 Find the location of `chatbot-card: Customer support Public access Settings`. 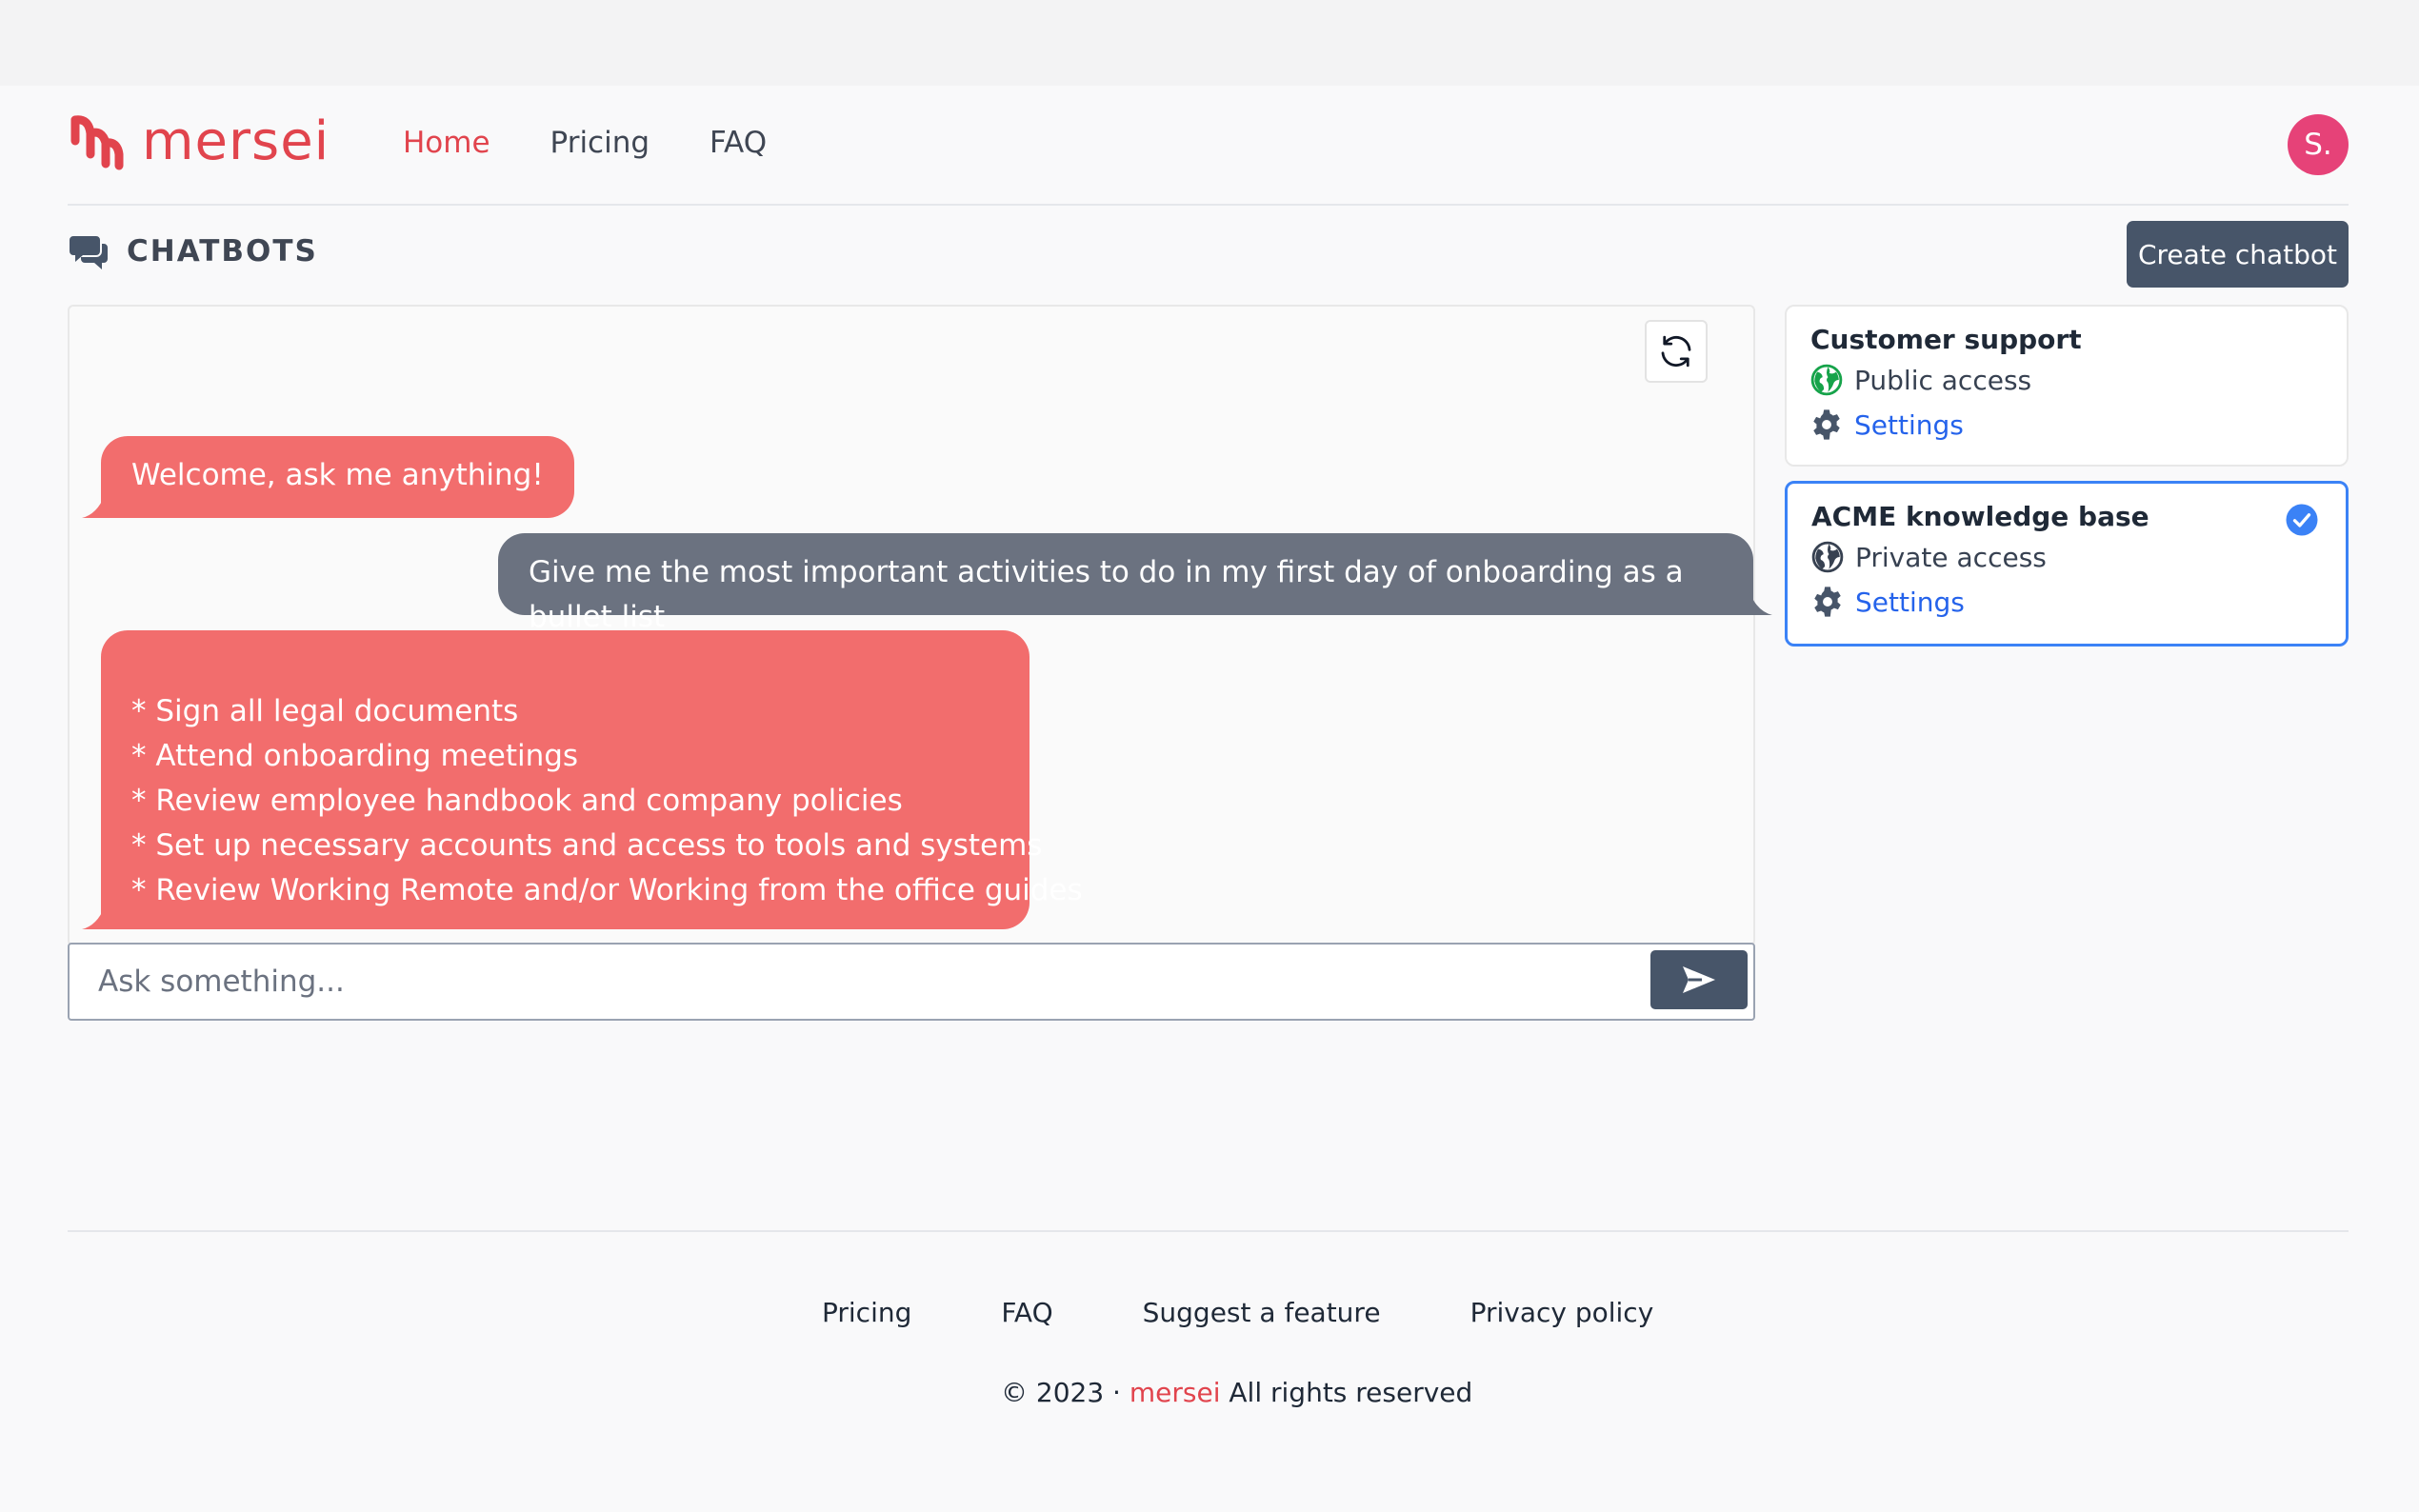

chatbot-card: Customer support Public access Settings is located at coordinates (2067, 386).